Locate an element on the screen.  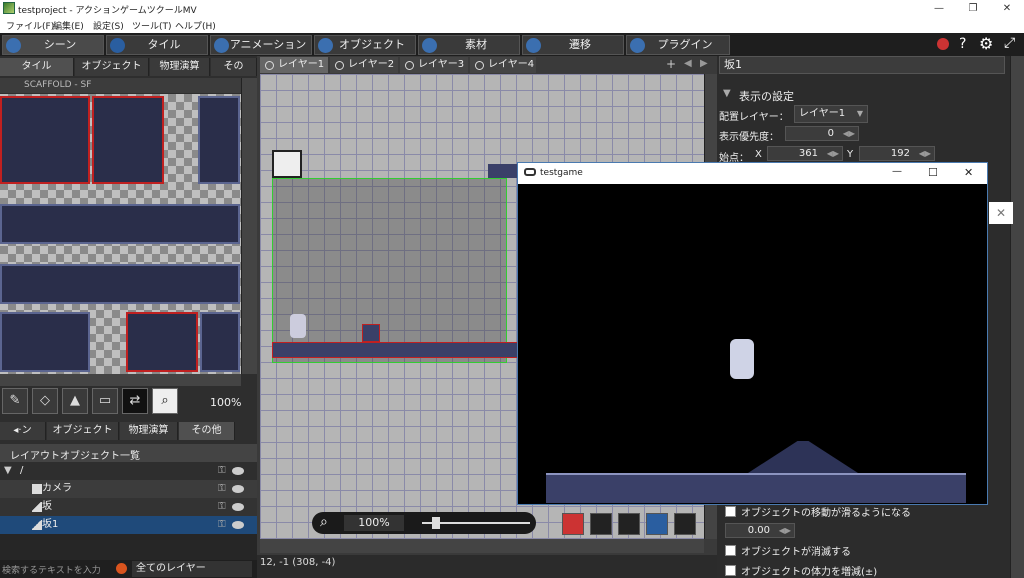
menu-file: ファイル(F) is located at coordinates (30, 25).